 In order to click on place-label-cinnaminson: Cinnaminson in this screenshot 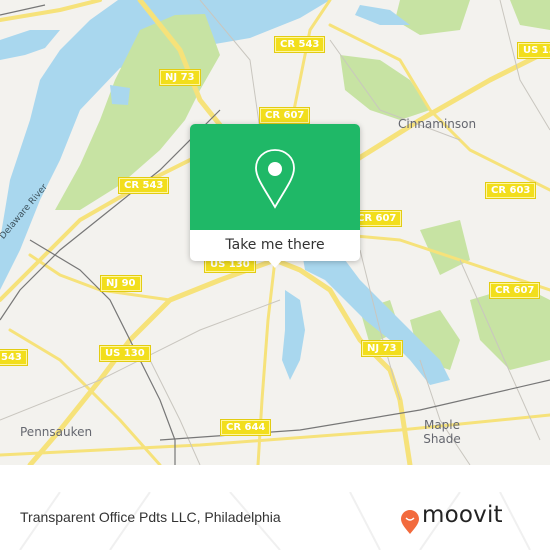, I will do `click(437, 124)`.